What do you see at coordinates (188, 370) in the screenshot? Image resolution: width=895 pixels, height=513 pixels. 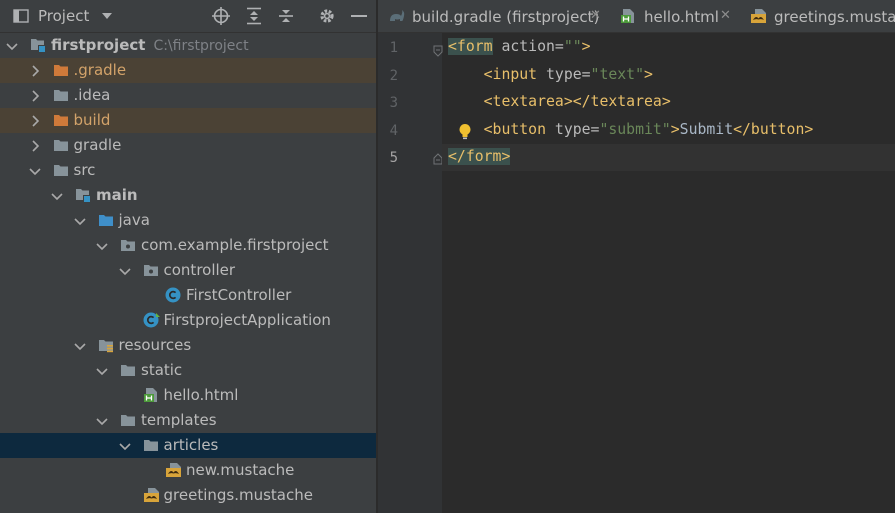 I see `tree-item-static: static` at bounding box center [188, 370].